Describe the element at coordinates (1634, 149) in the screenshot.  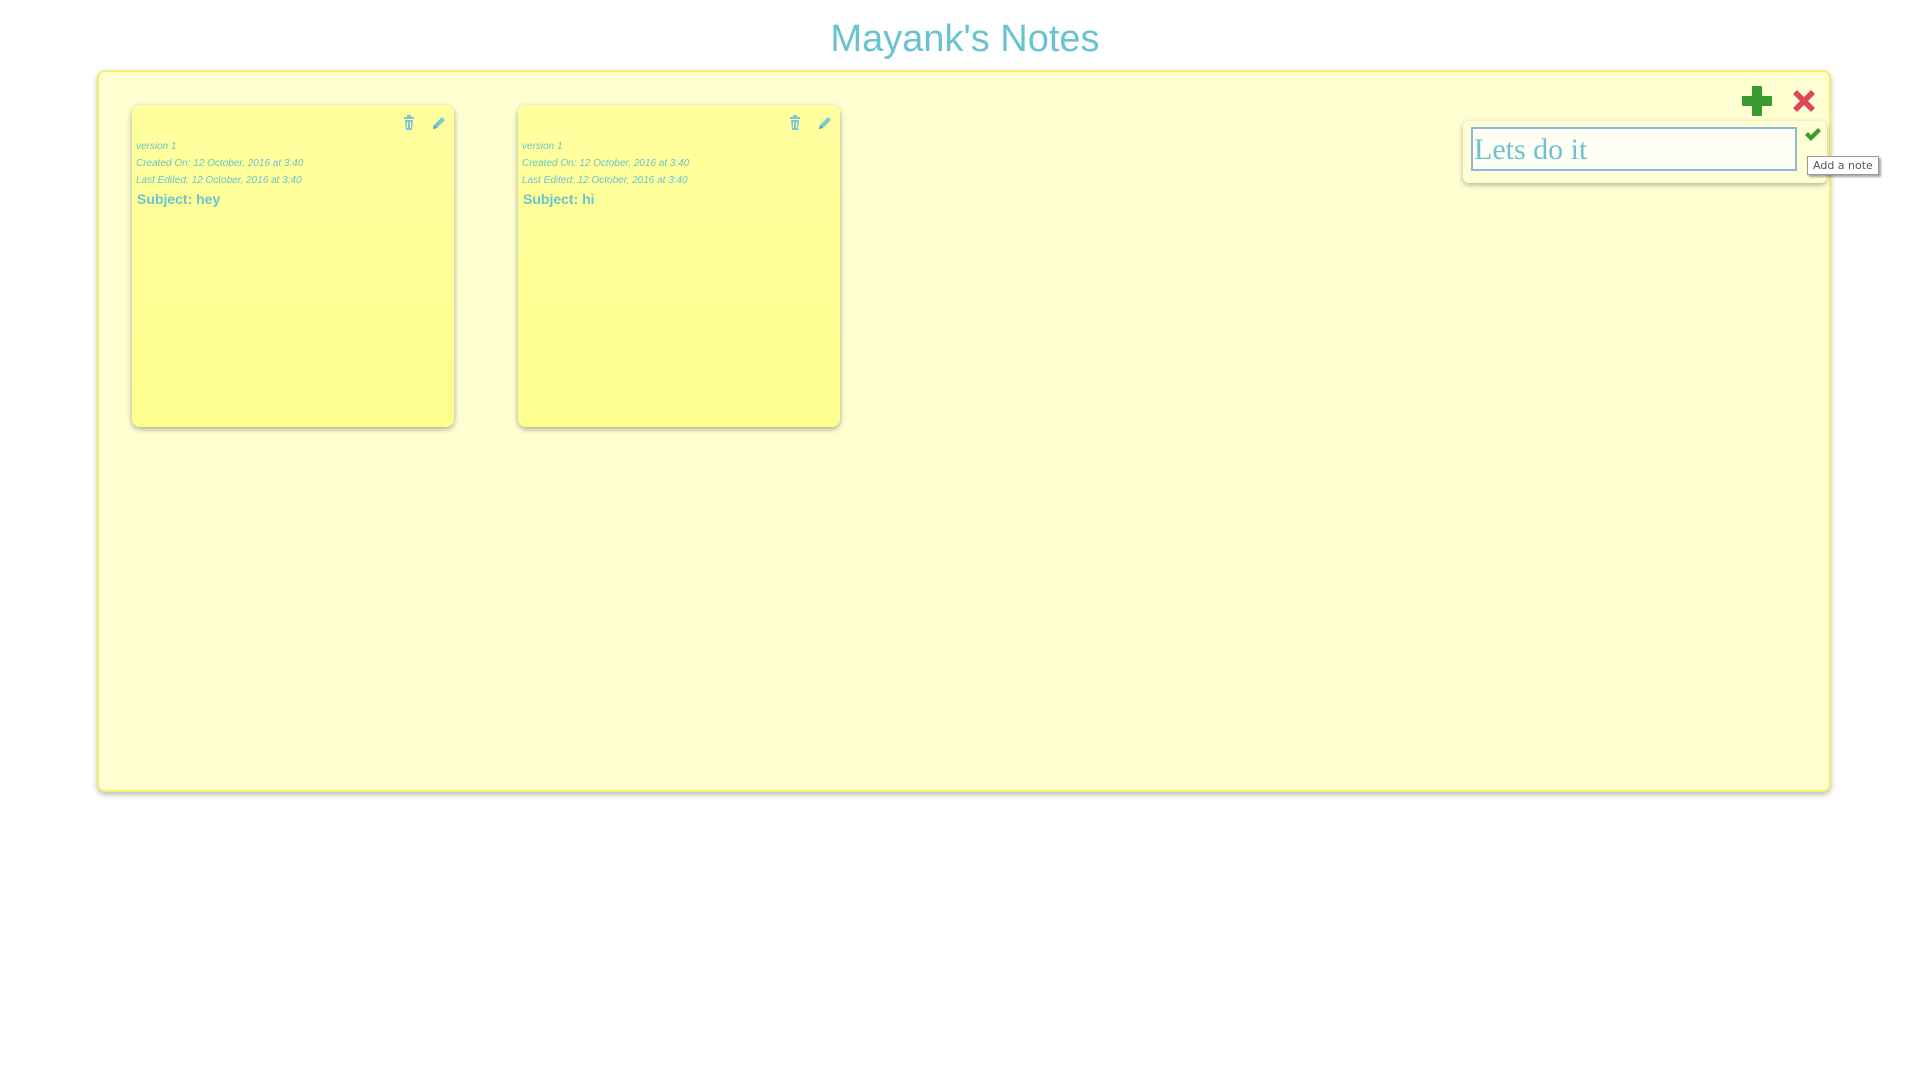
I see `note-input` at that location.